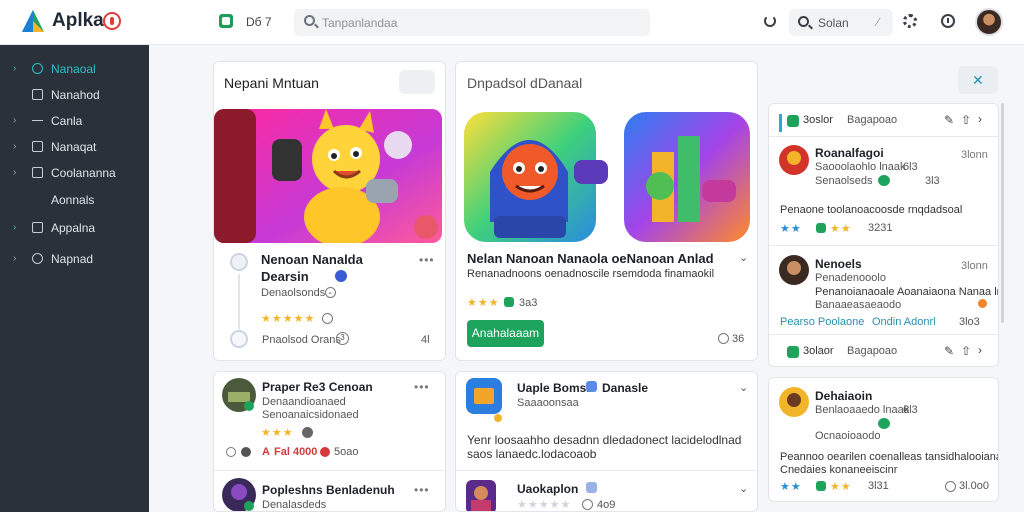  What do you see at coordinates (33, 21) in the screenshot?
I see `app-logo-icon` at bounding box center [33, 21].